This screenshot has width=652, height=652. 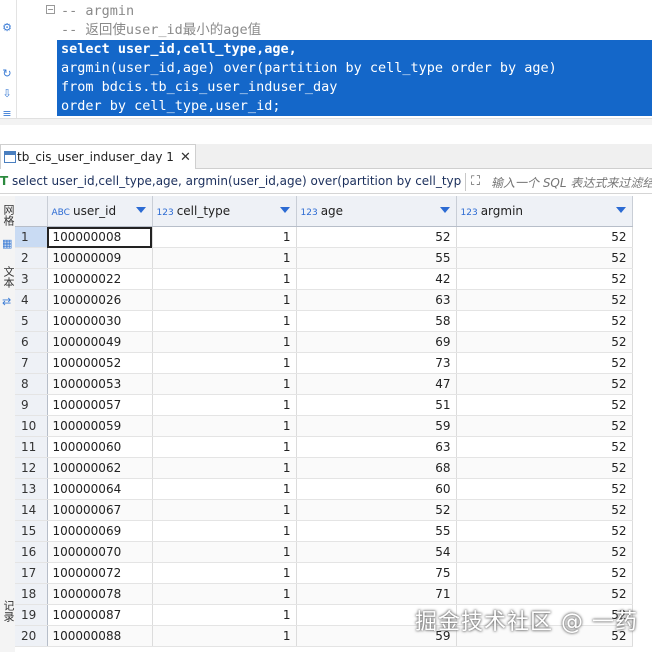 I want to click on column-header-cell-type: 123 cell_type, so click(x=224, y=211).